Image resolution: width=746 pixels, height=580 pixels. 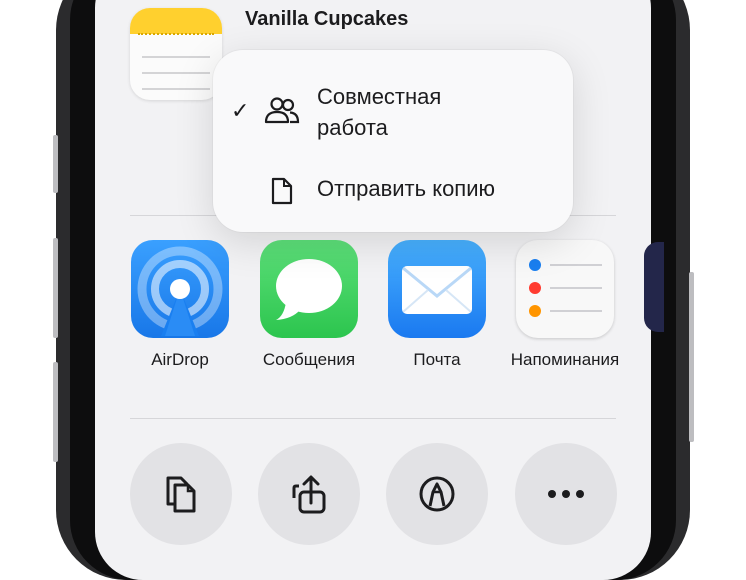 I want to click on export-icon, so click(x=309, y=494).